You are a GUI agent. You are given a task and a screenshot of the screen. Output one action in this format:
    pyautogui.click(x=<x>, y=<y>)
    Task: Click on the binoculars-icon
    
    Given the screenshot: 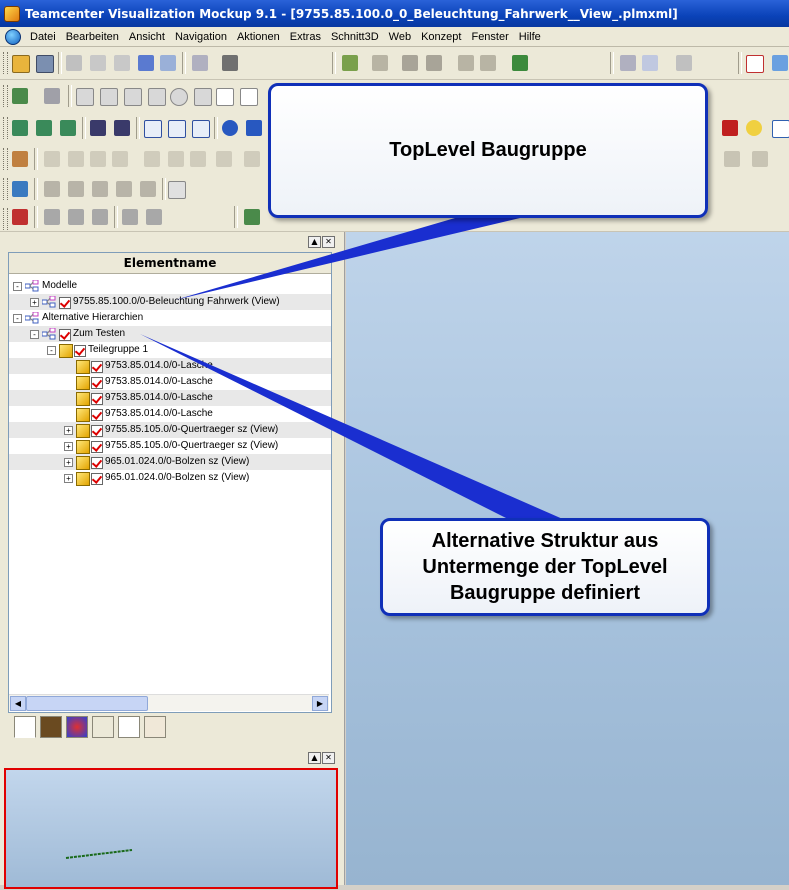 What is the action you would take?
    pyautogui.click(x=230, y=63)
    